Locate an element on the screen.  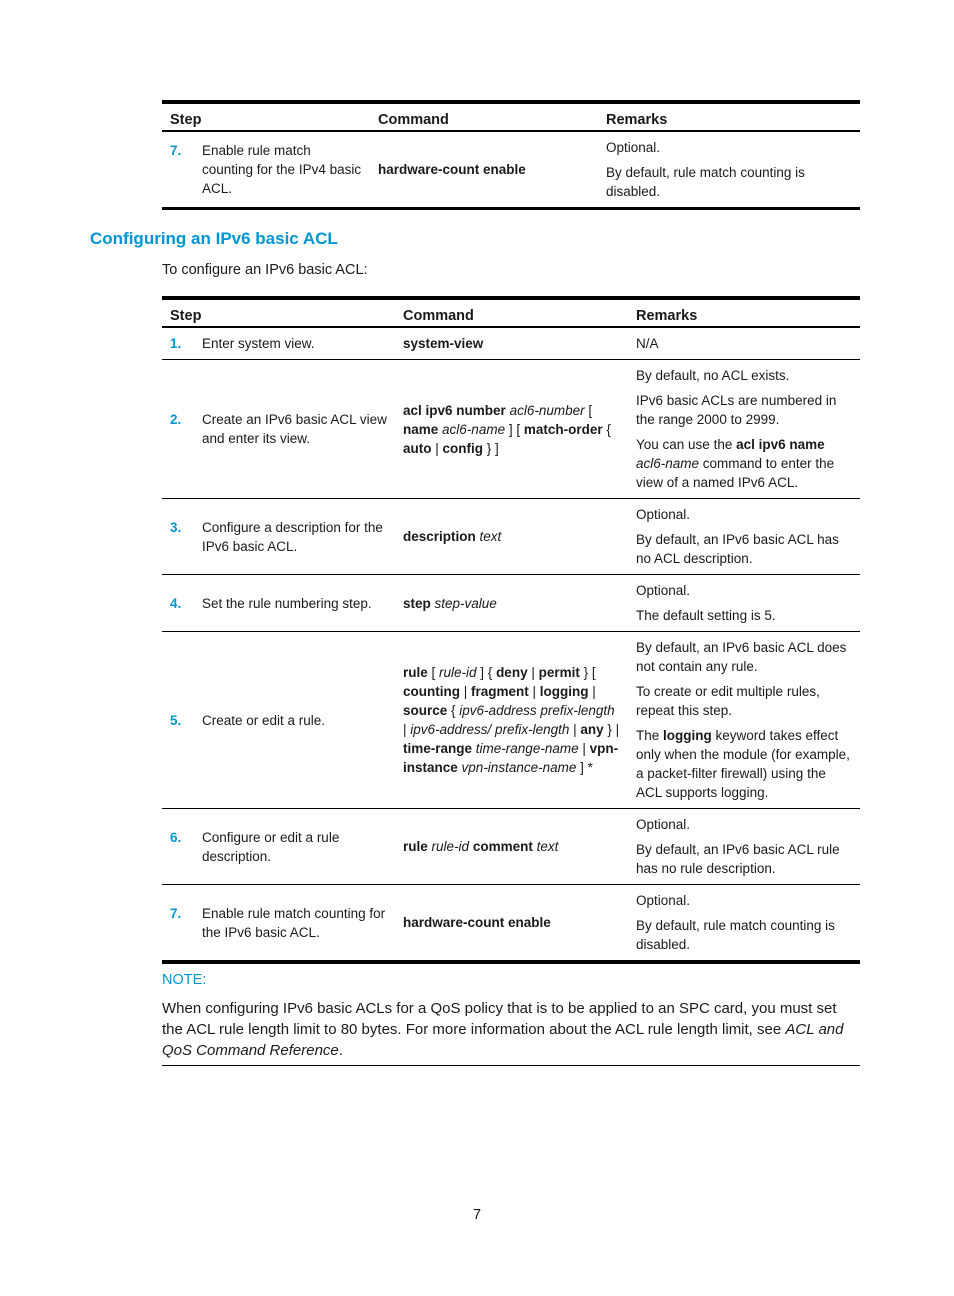
argument: text is located at coordinates (547, 846).